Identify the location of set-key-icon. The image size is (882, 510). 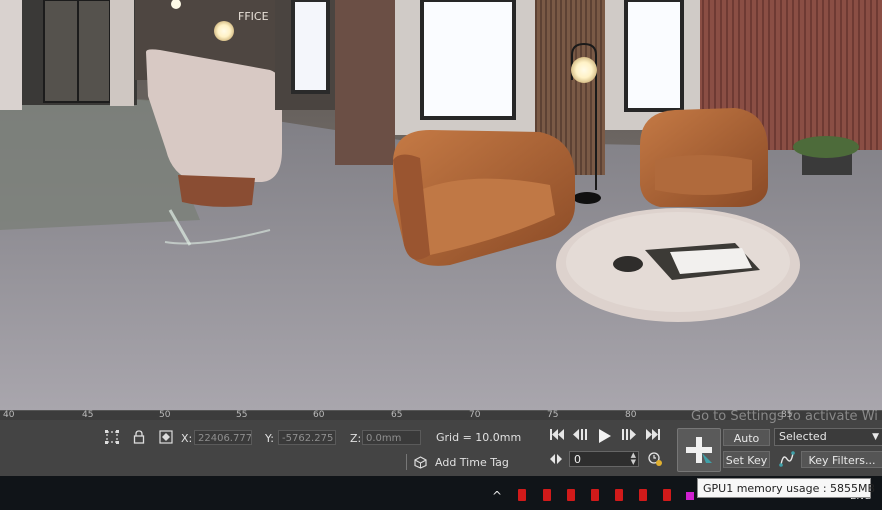
(699, 450).